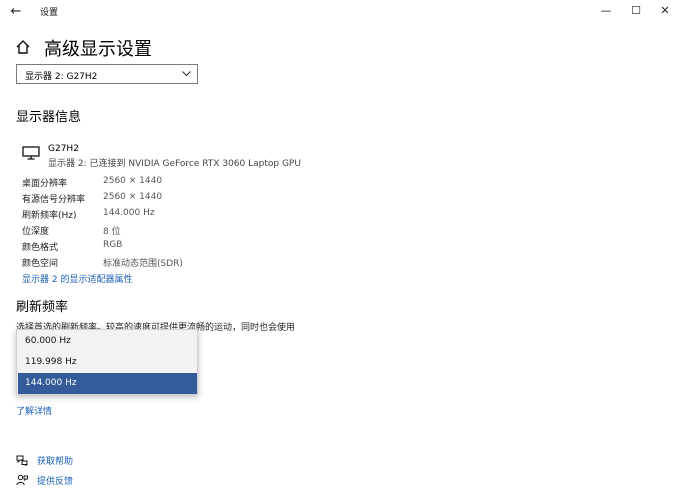 The height and width of the screenshot is (500, 681). I want to click on refresh-rate-dropdown: 60.000 Hz 119.998 Hz 144.000 Hz, so click(107, 362).